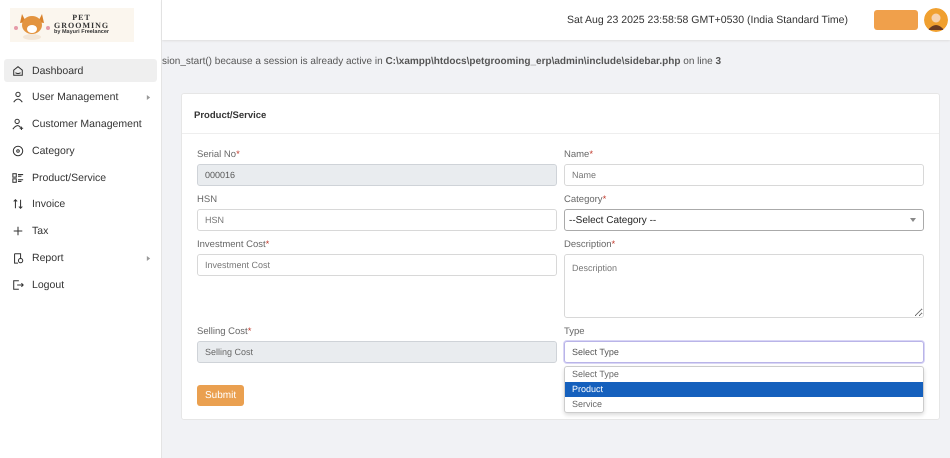 Image resolution: width=950 pixels, height=458 pixels. What do you see at coordinates (377, 265) in the screenshot?
I see `input-field: Investment Cost` at bounding box center [377, 265].